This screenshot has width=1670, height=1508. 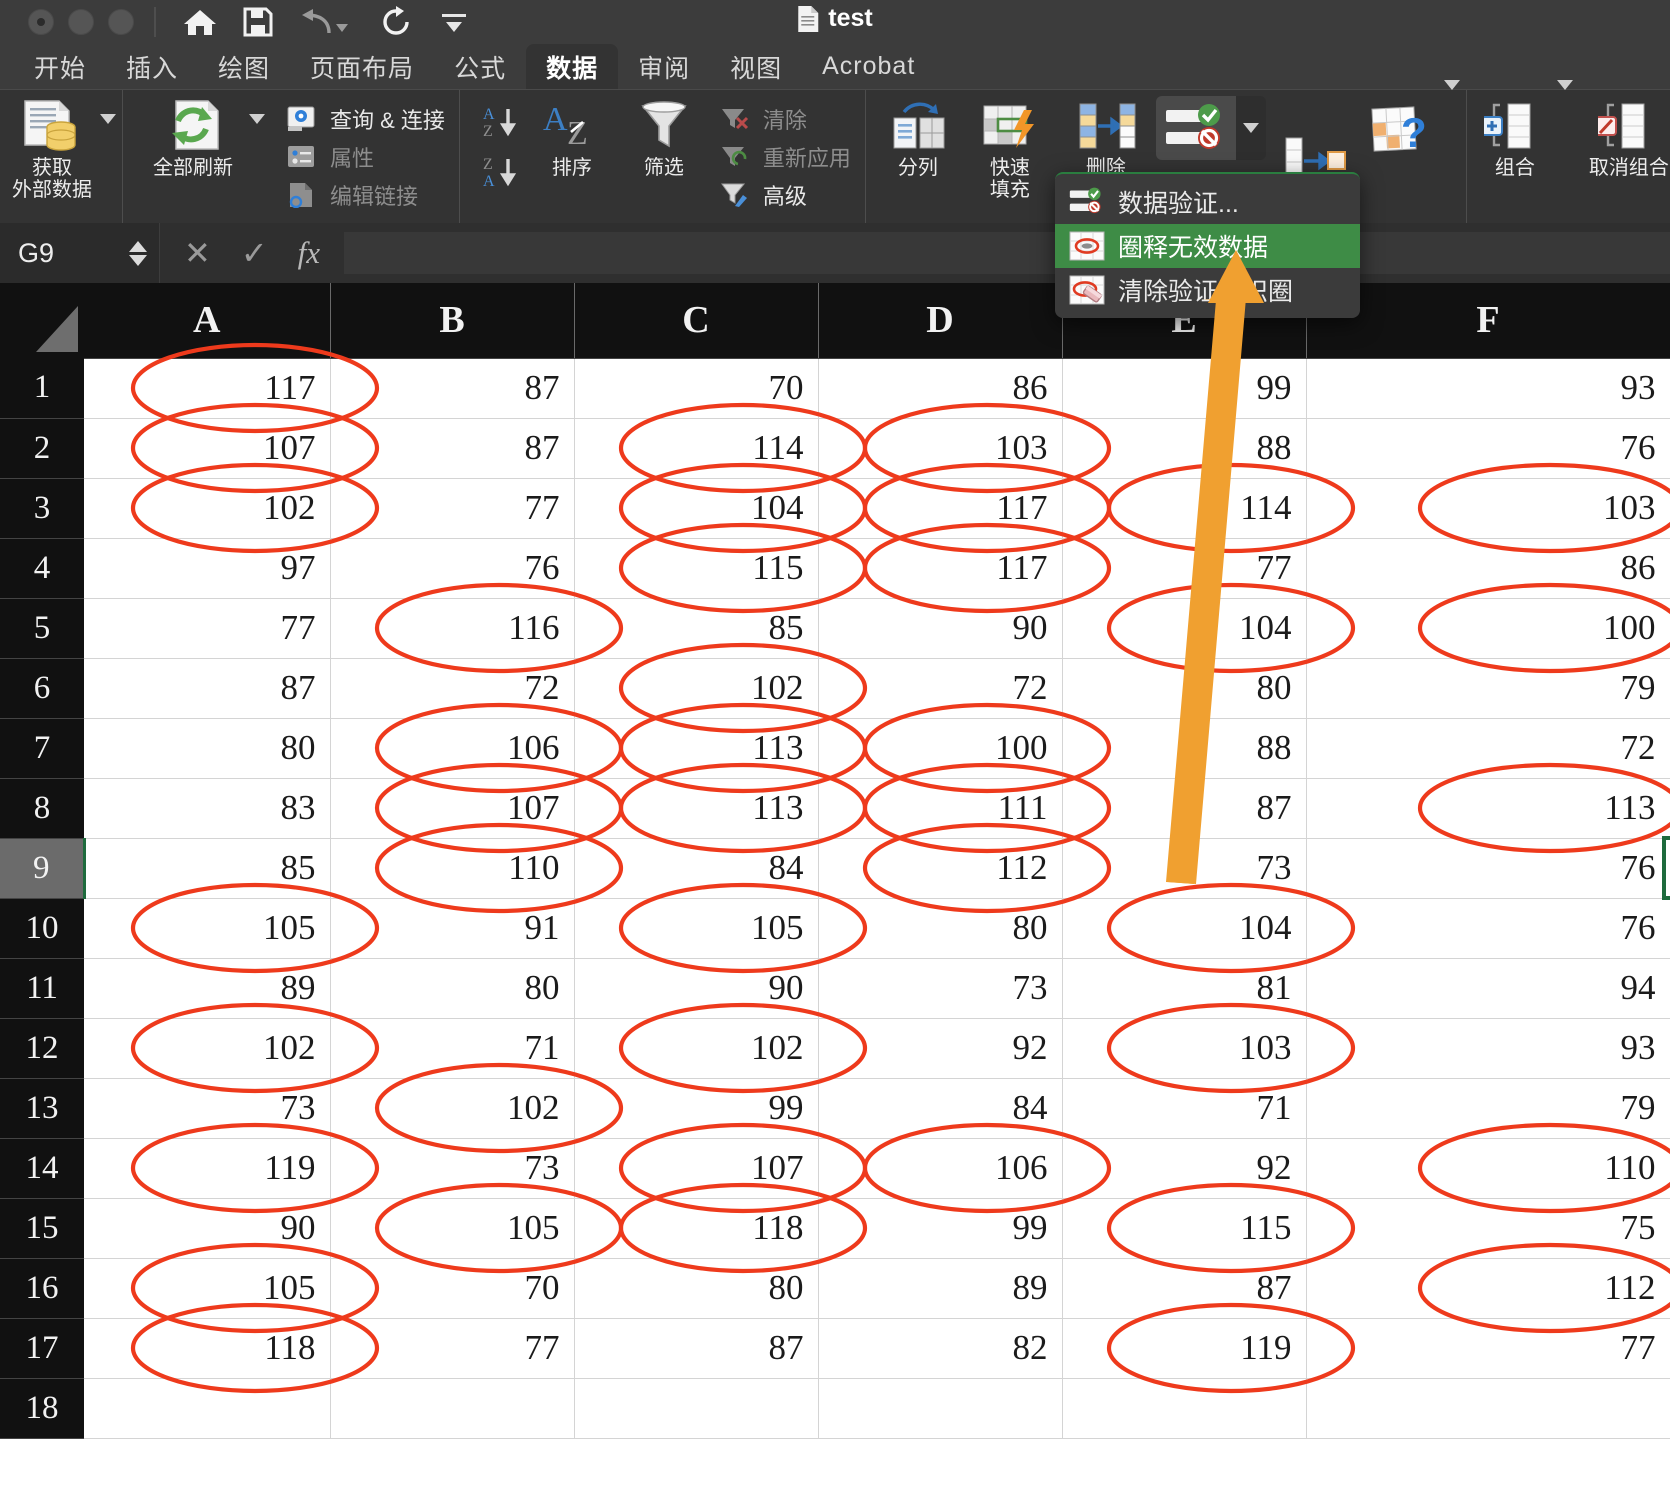 What do you see at coordinates (362, 66) in the screenshot?
I see `tab-page-layout: 页面布局` at bounding box center [362, 66].